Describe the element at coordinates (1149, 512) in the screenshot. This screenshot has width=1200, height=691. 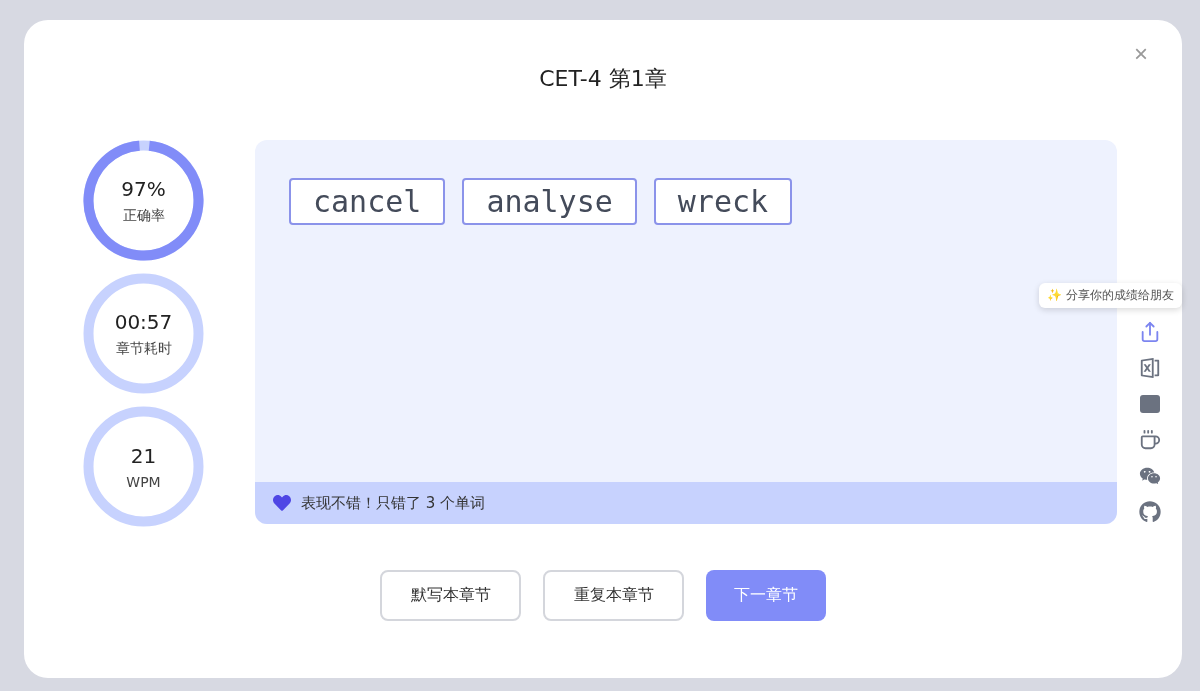
I see `cat-logo-icon` at that location.